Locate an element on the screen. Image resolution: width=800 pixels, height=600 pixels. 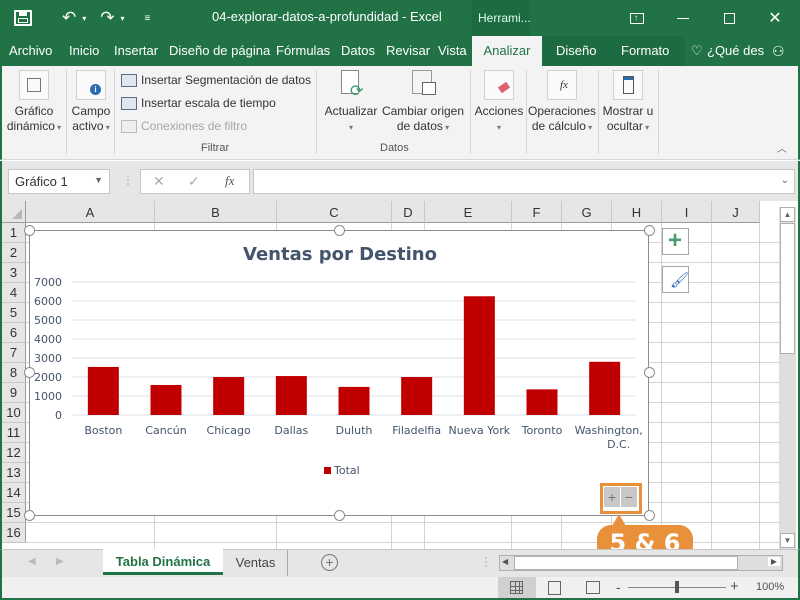
sheet-tab-tabla-dinamica: Tabla Dinámica is located at coordinates (163, 562).